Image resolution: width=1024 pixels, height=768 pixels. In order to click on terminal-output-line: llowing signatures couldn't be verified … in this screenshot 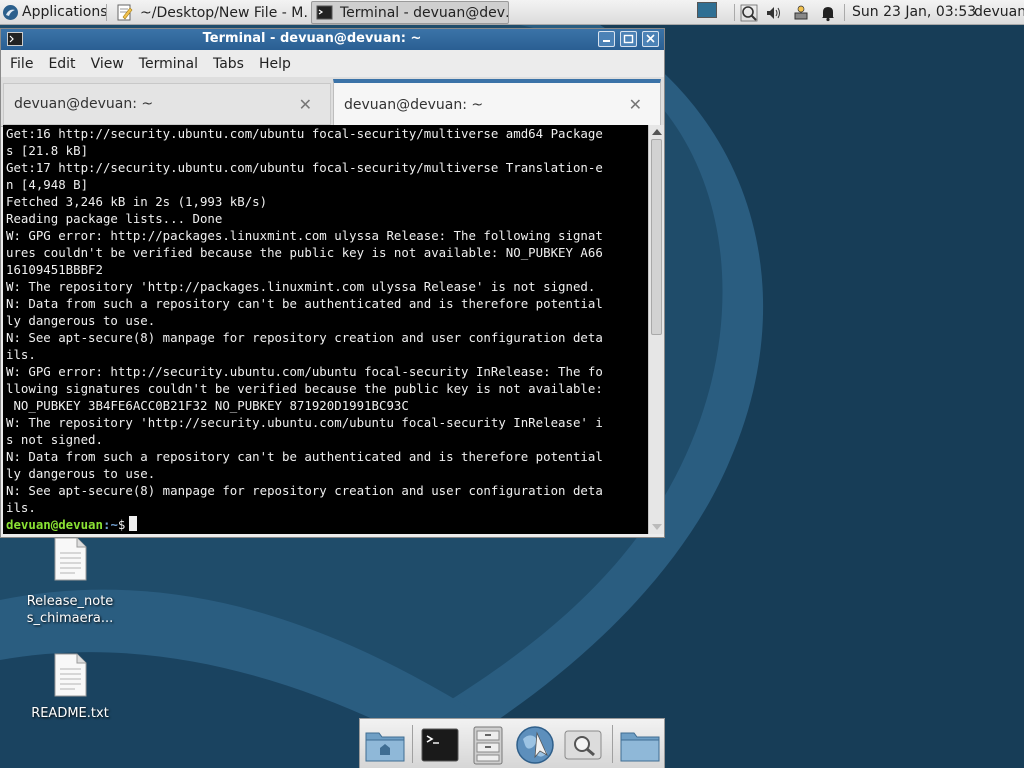, I will do `click(304, 388)`.